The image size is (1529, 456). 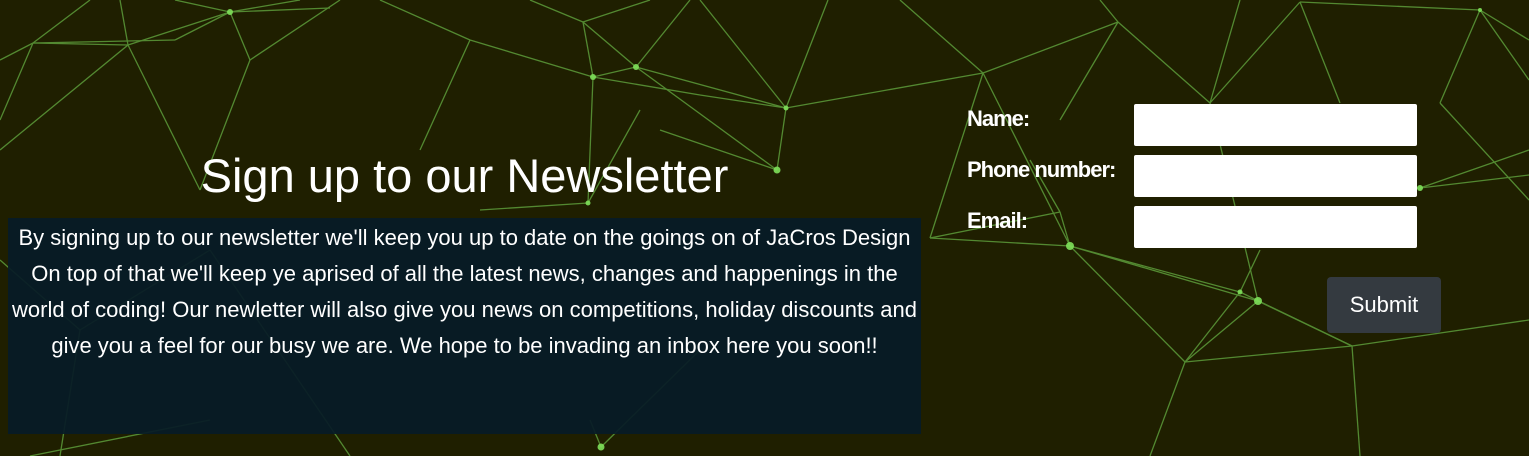 I want to click on name-input, so click(x=1275, y=125).